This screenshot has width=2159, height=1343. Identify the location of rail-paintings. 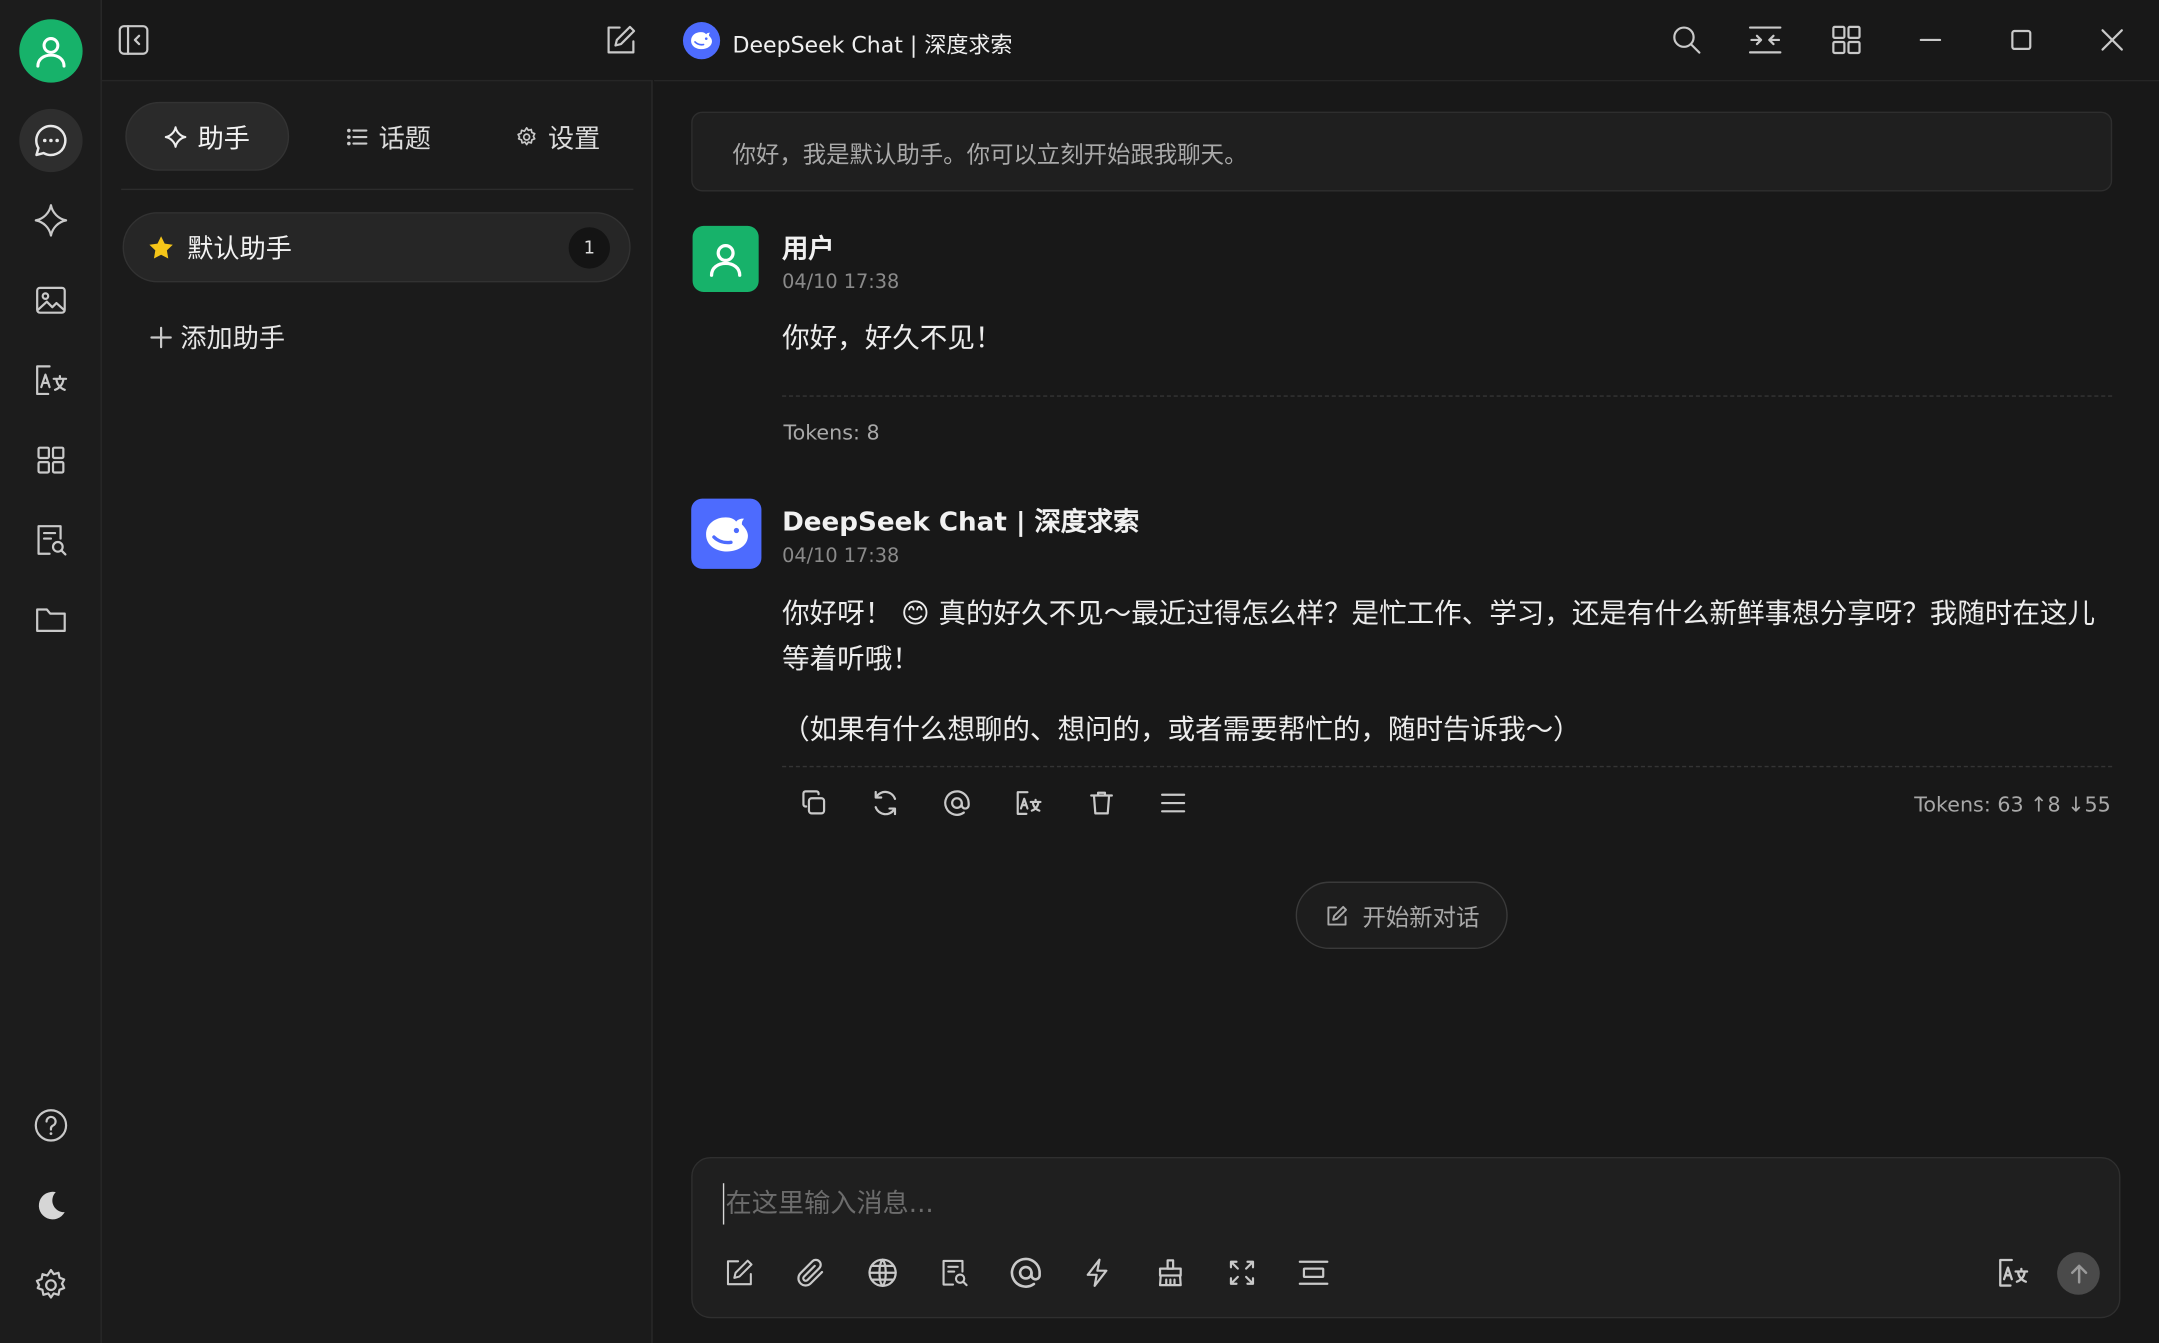
(50, 300).